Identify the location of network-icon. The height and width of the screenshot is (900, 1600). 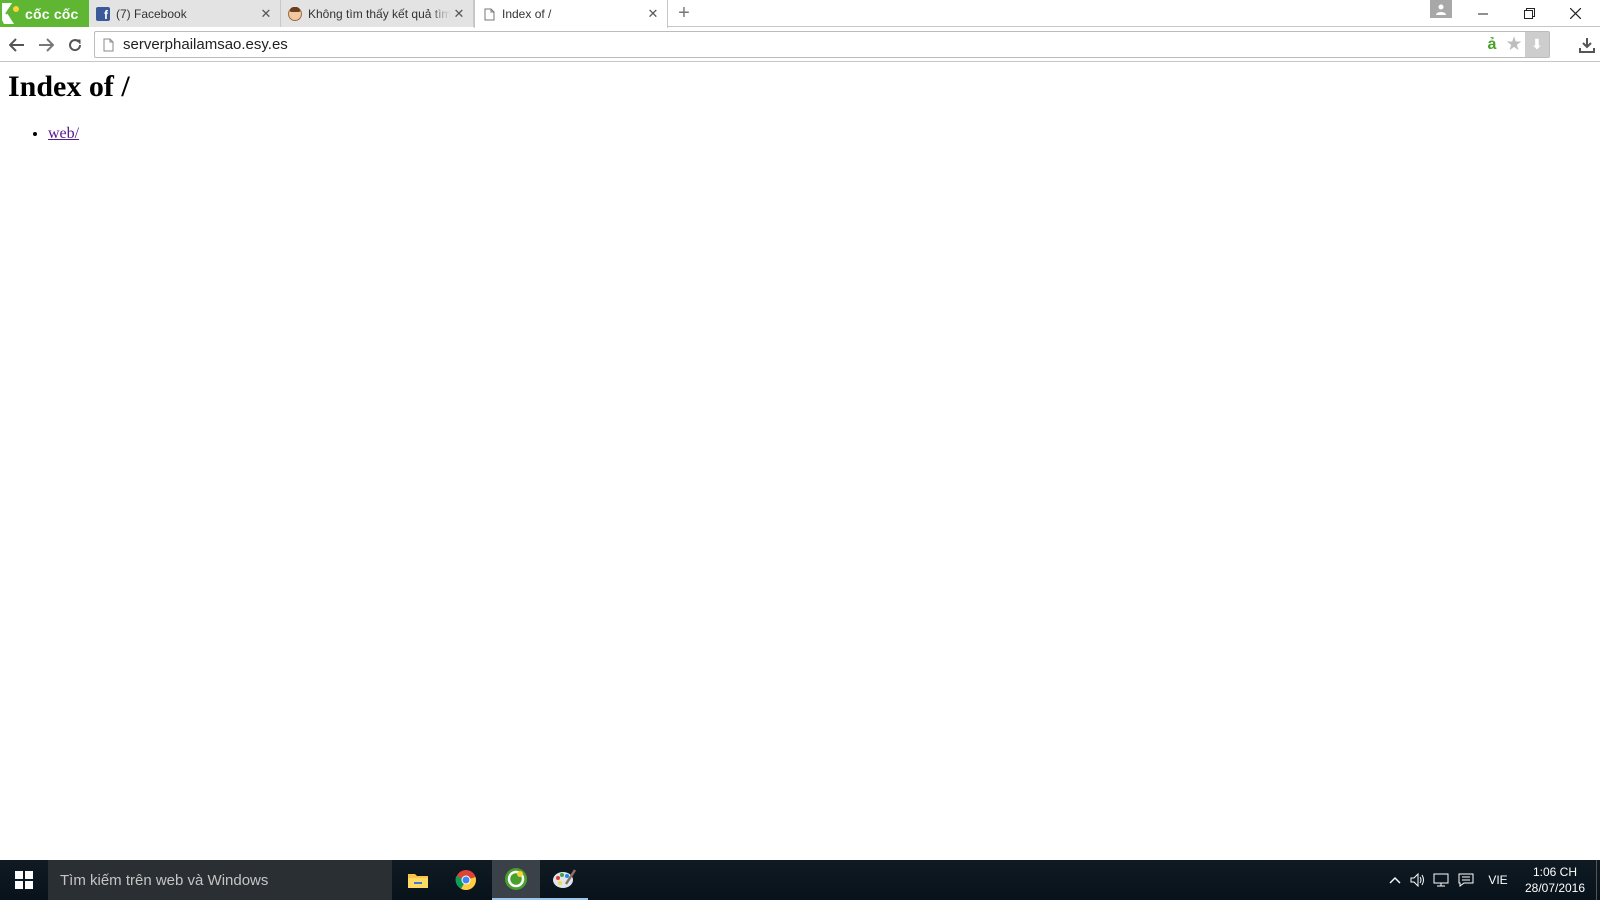
(1442, 880).